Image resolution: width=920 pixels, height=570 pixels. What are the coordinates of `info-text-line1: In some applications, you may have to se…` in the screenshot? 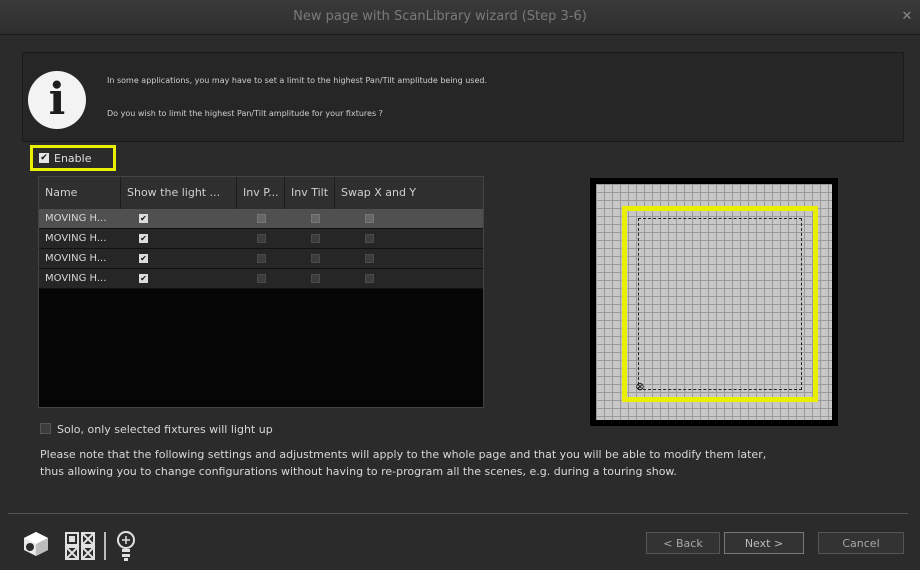 It's located at (297, 80).